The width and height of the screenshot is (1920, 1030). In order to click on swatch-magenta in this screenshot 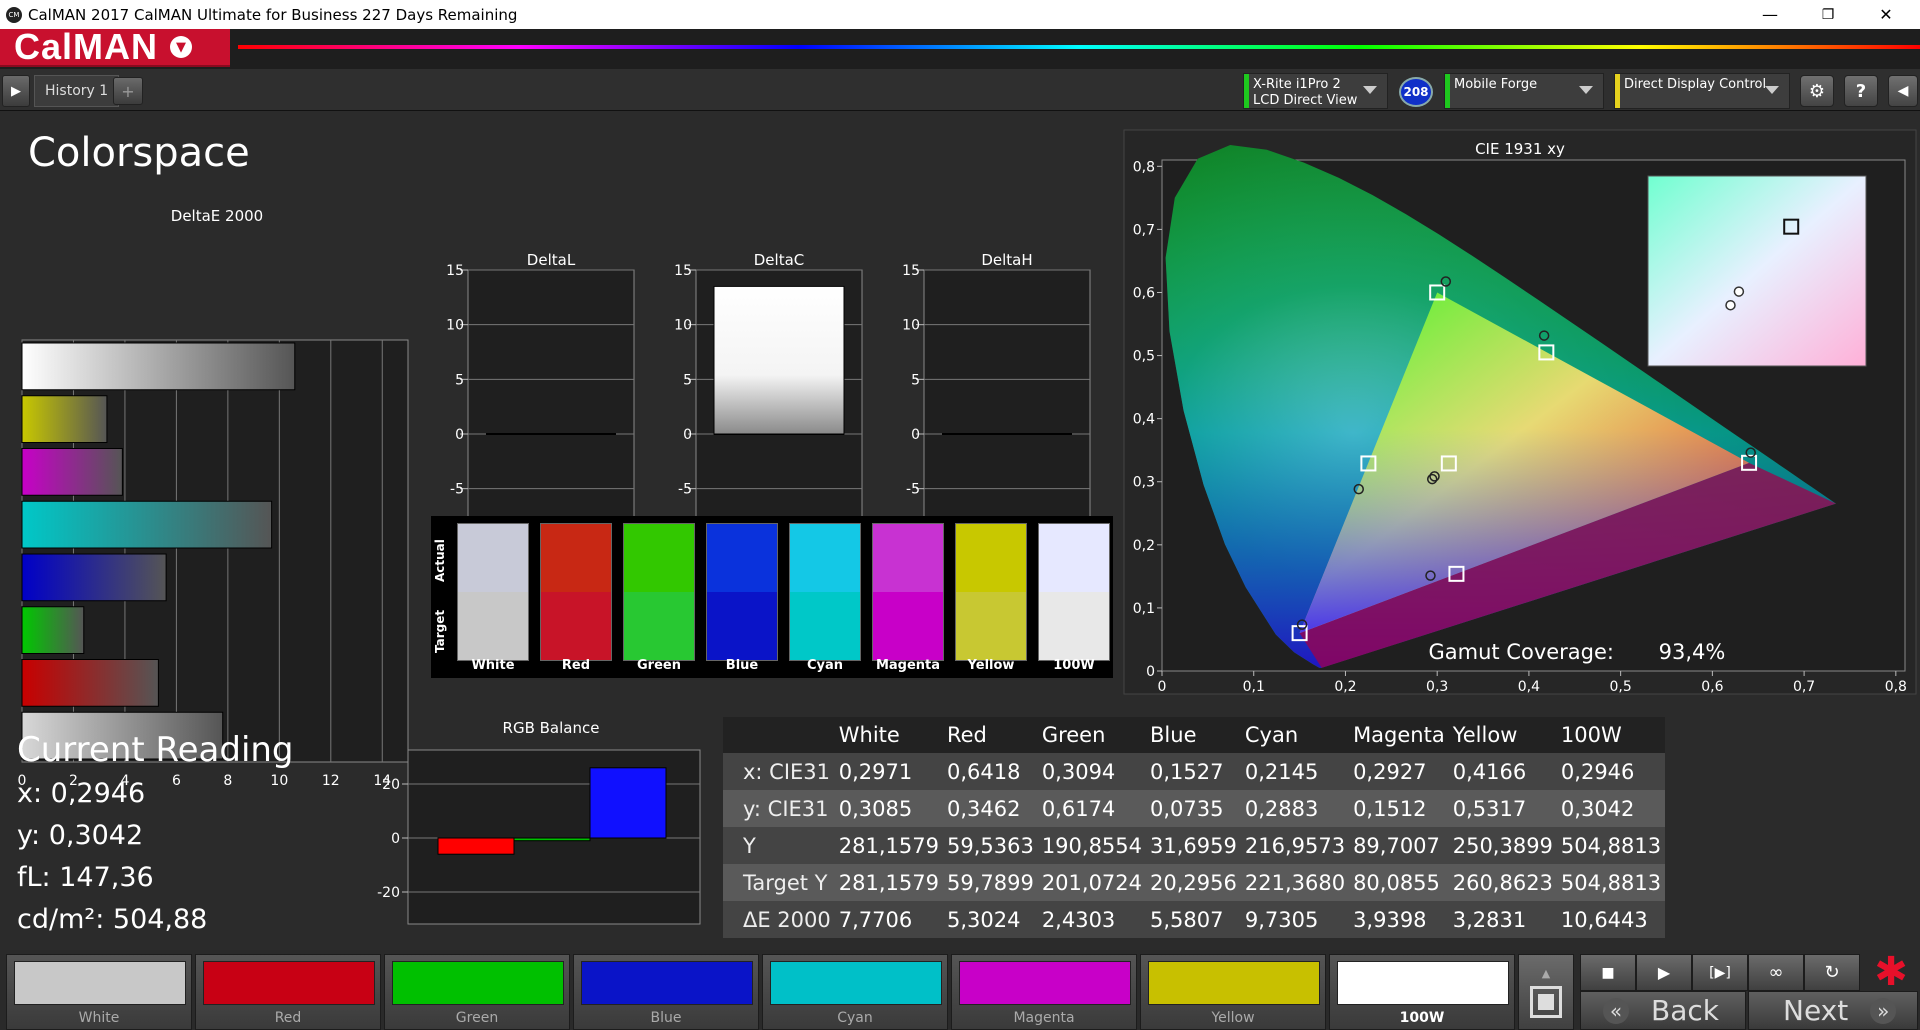, I will do `click(908, 592)`.